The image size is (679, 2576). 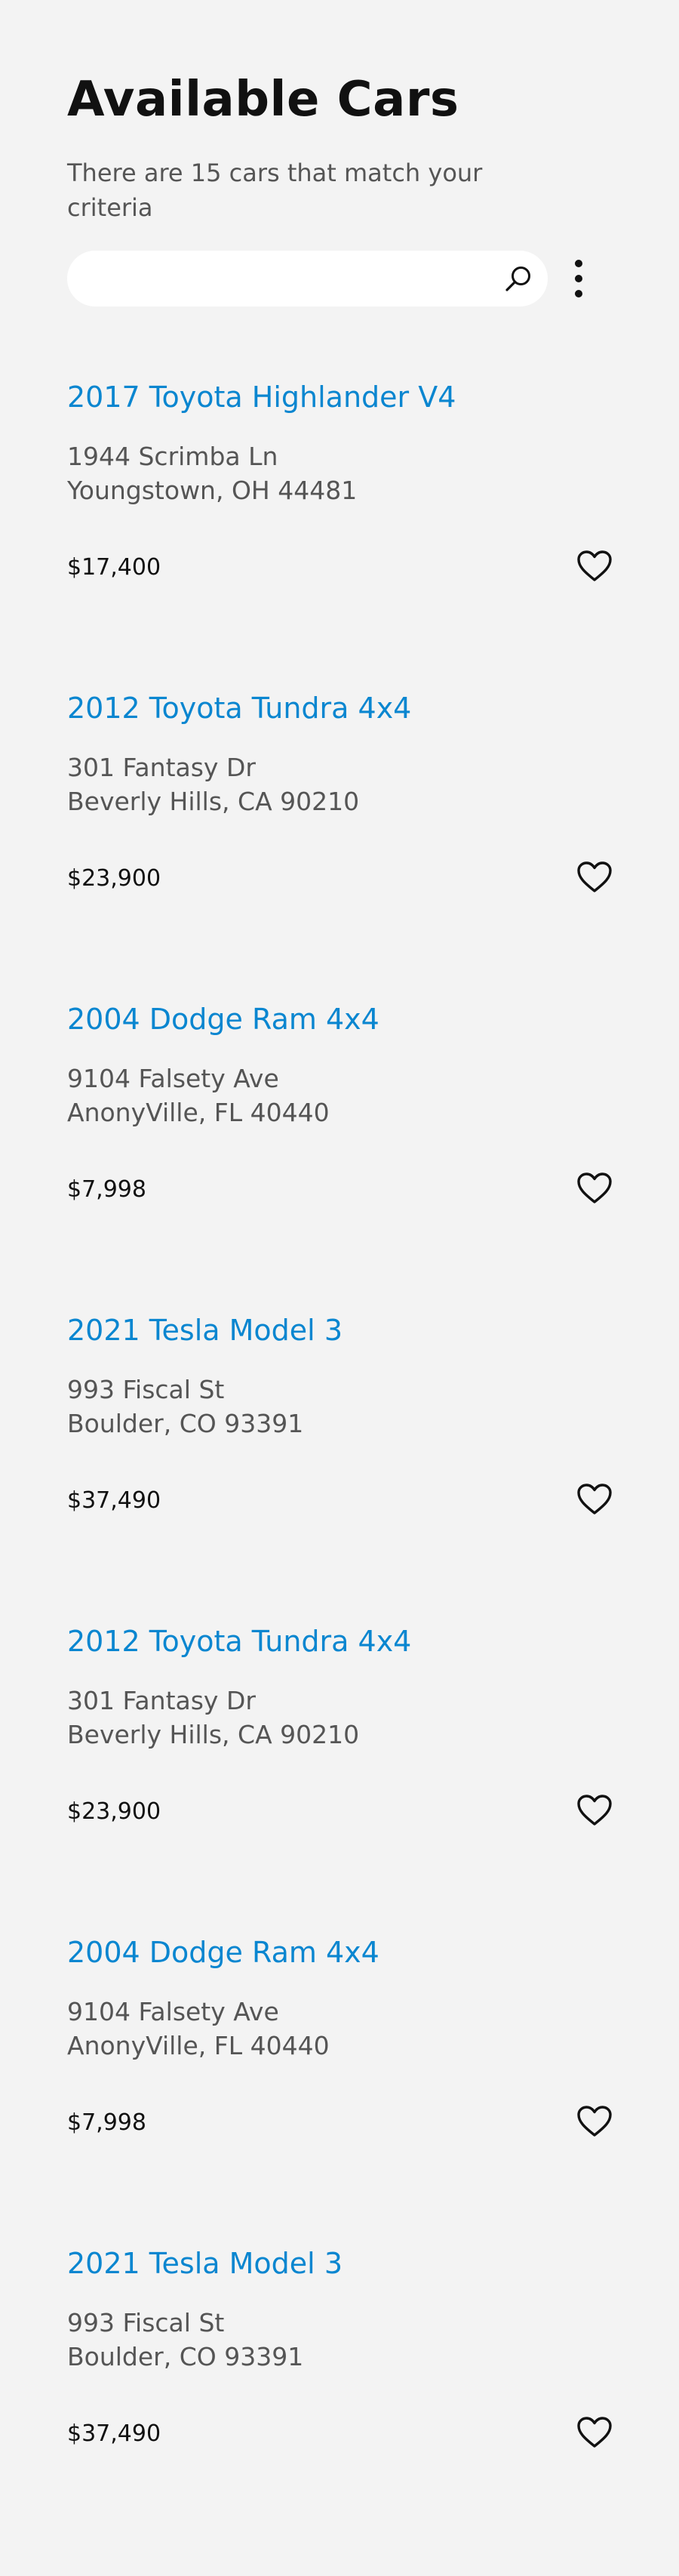 I want to click on car-address: 1944 Scrimba Ln Youngstown, OH 44481, so click(x=212, y=473).